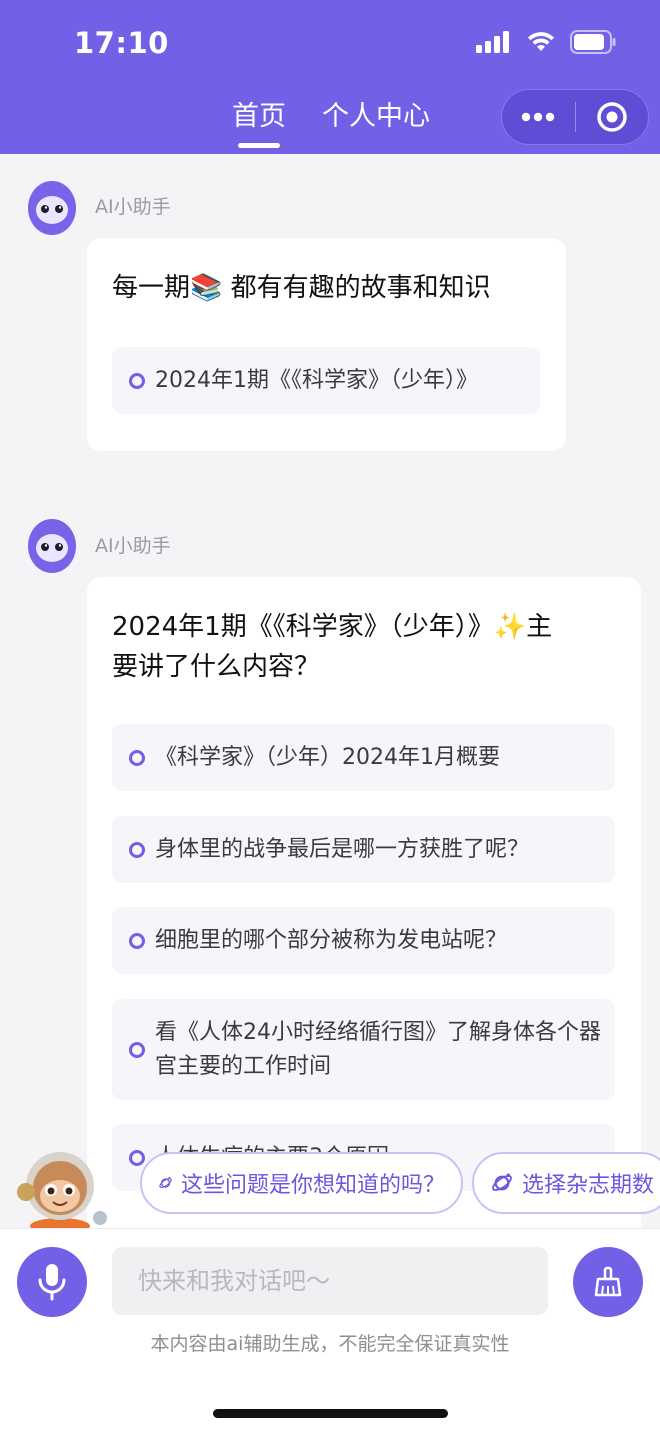 Image resolution: width=660 pixels, height=1429 pixels. I want to click on suggestion-text: 身体里的战争最后是哪一方获胜了呢？, so click(342, 849).